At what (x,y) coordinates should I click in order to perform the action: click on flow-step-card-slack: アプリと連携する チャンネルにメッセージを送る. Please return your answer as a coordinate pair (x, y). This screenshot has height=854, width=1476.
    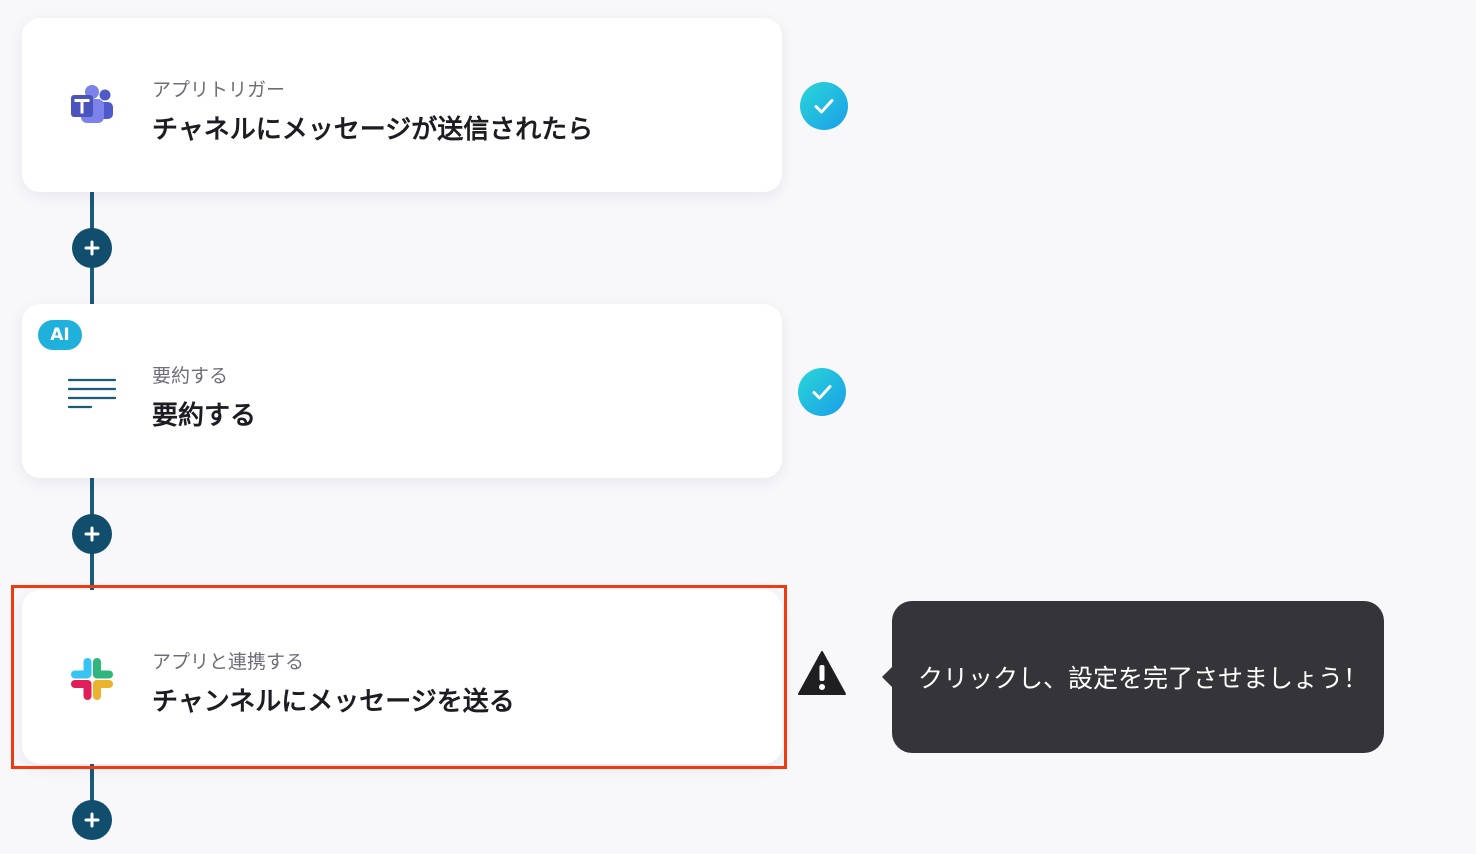
    Looking at the image, I should click on (402, 677).